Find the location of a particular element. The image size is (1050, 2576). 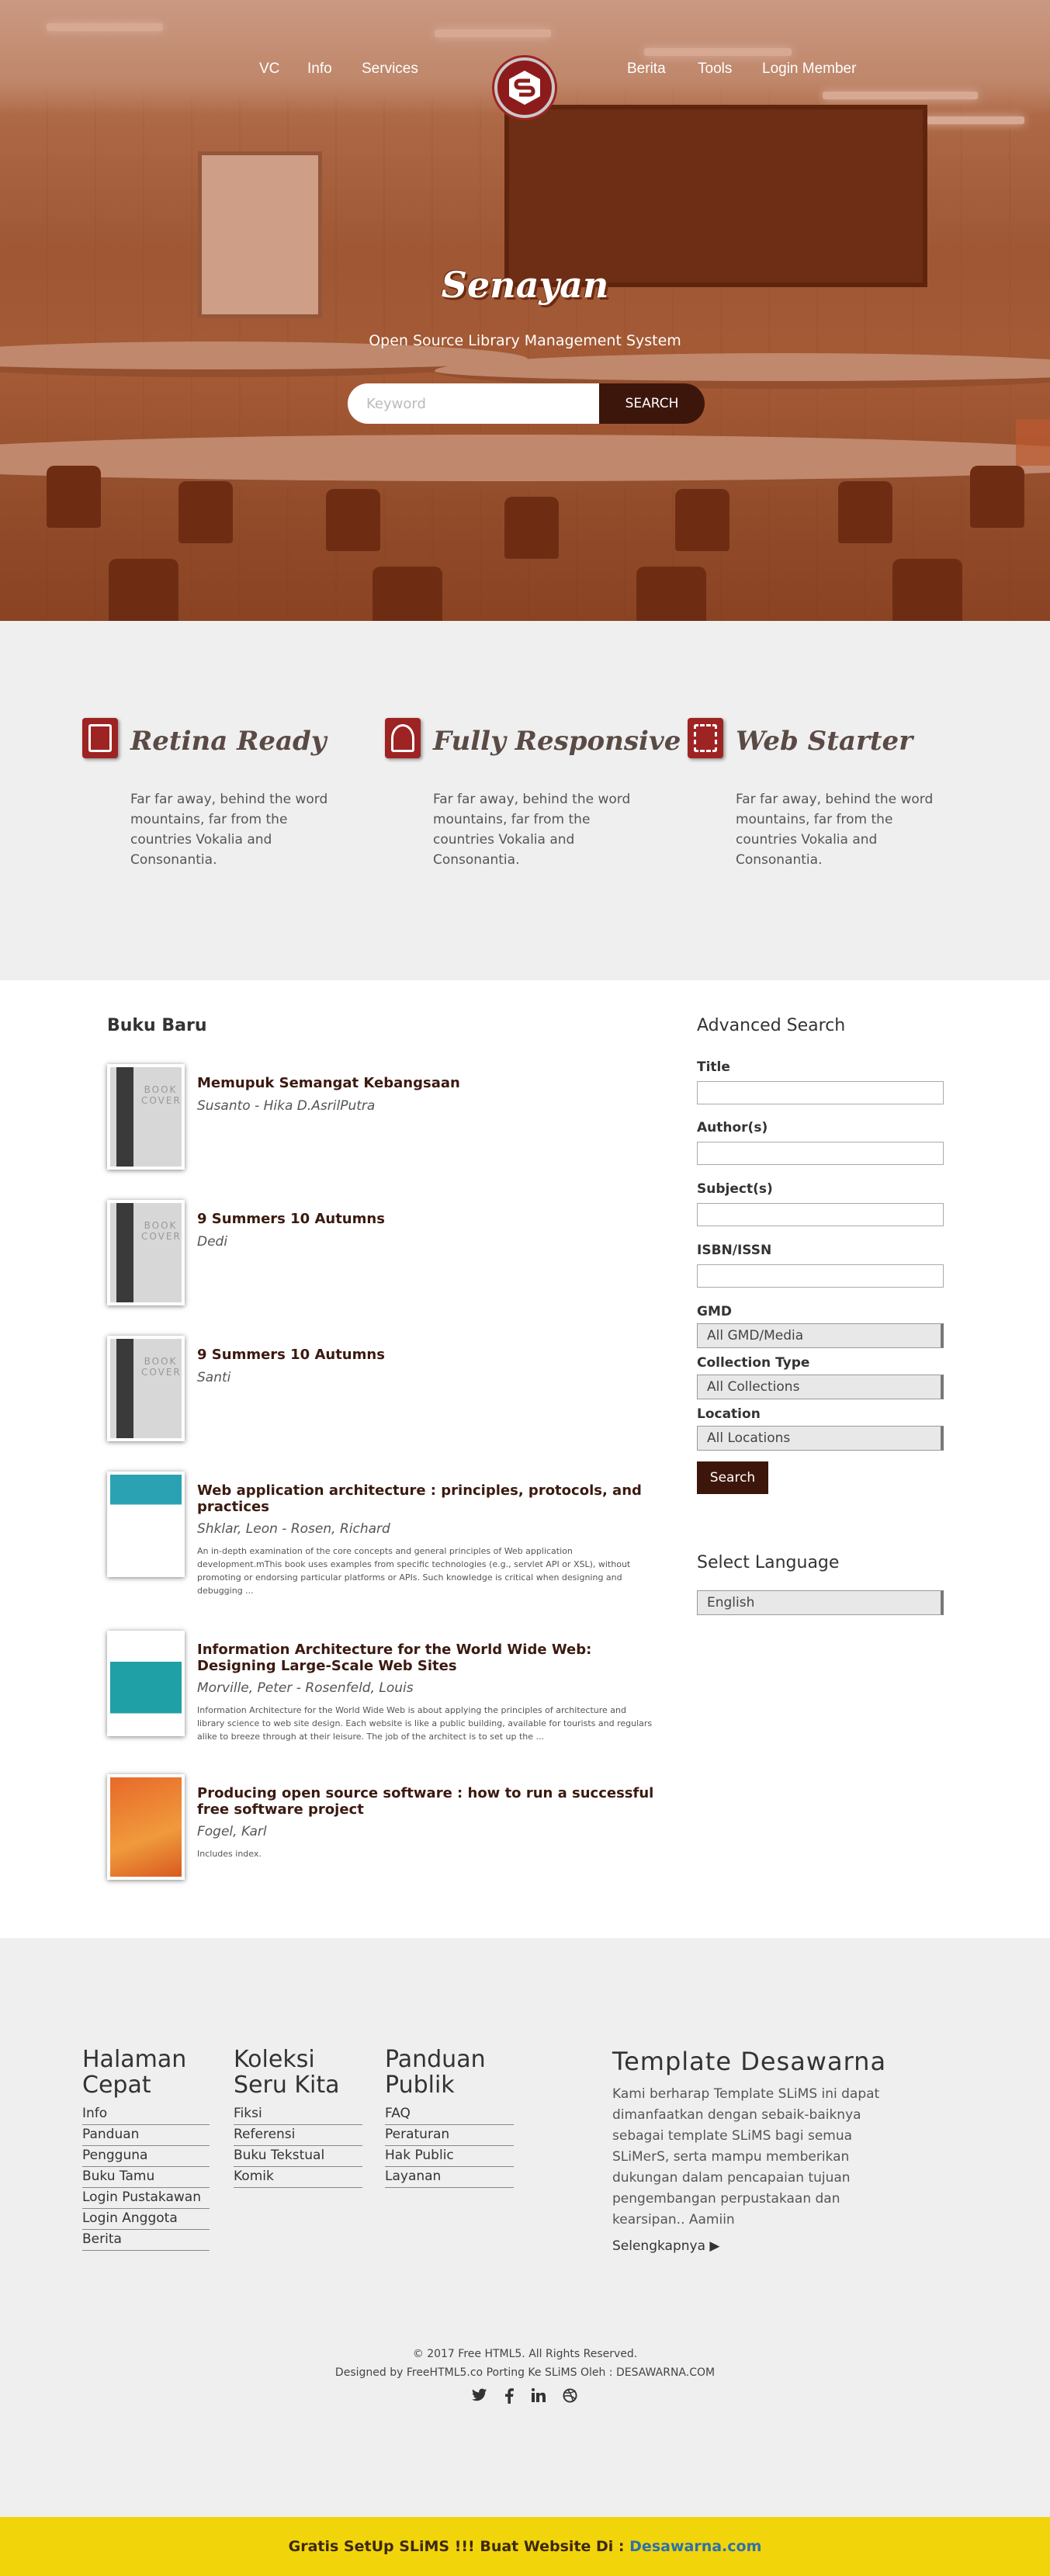

nav-item-info: Info is located at coordinates (319, 69).